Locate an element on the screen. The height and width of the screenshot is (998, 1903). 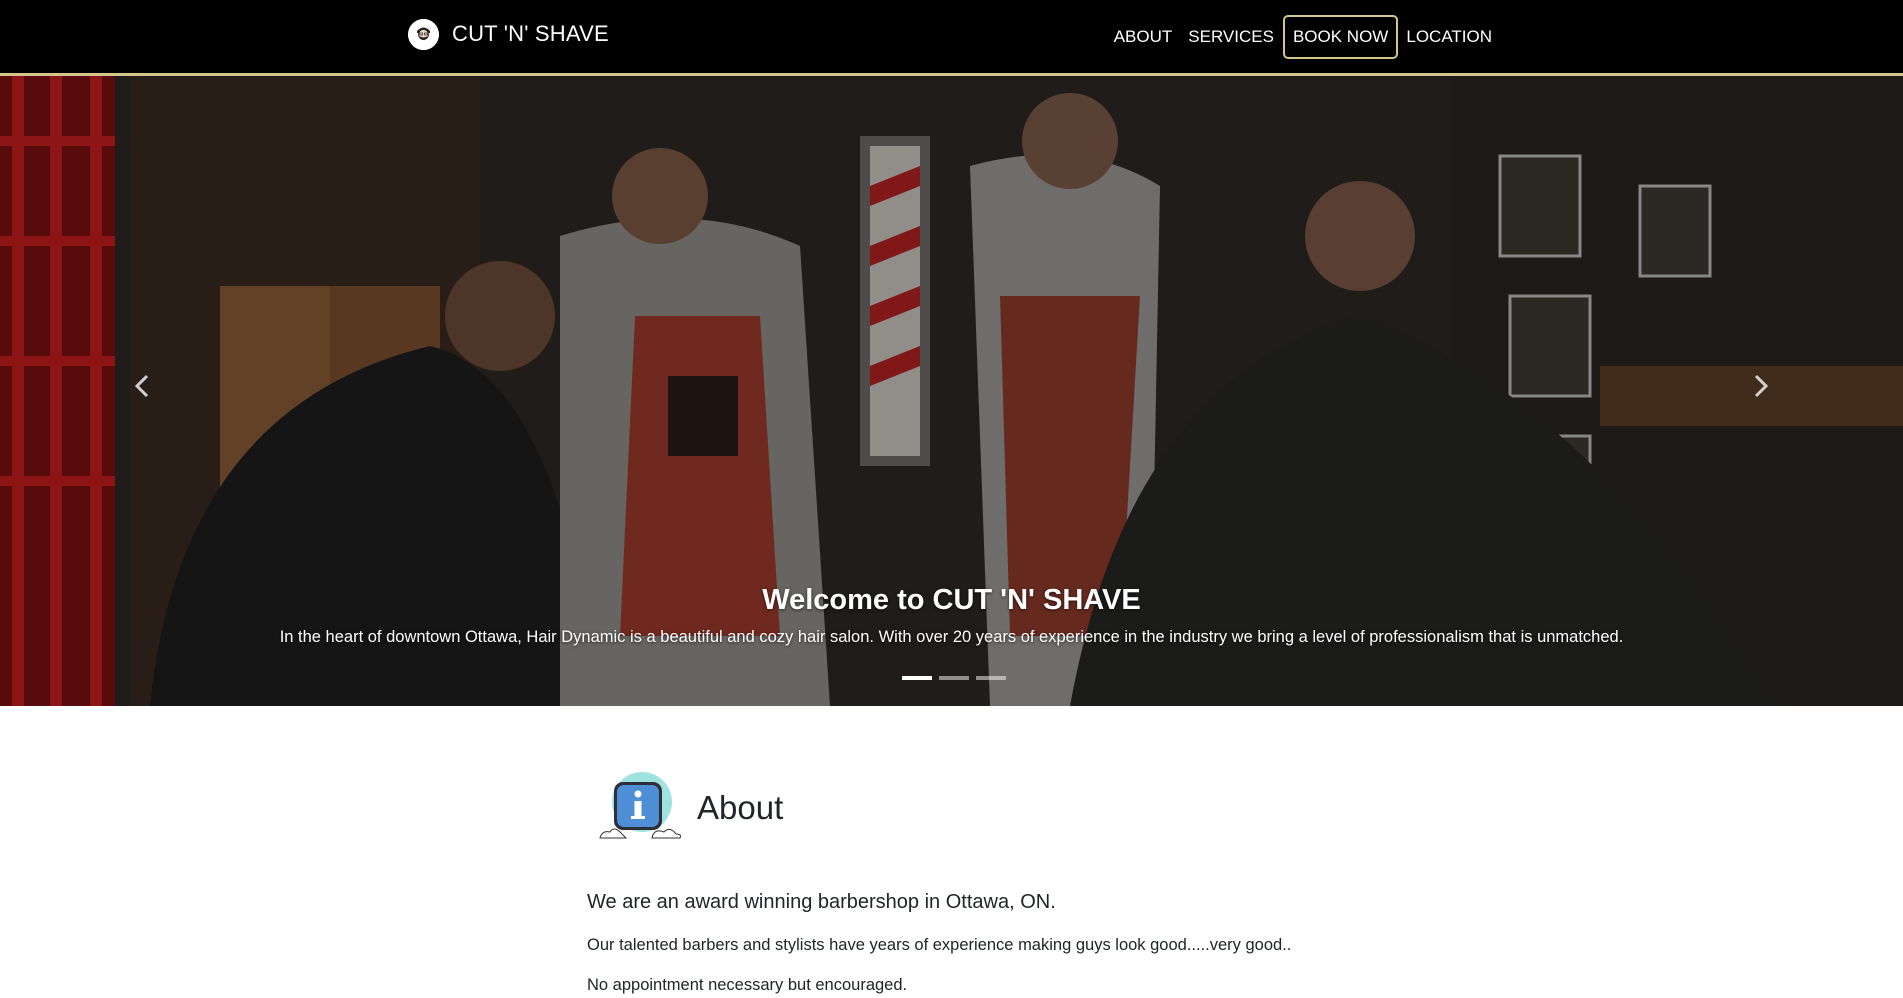
nav-link-about: ABOUT is located at coordinates (1143, 37).